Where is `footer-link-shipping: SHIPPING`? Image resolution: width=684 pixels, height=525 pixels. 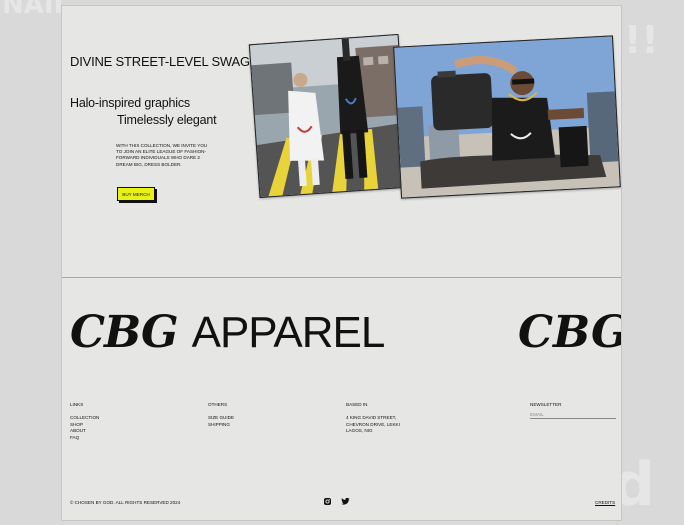 footer-link-shipping: SHIPPING is located at coordinates (221, 425).